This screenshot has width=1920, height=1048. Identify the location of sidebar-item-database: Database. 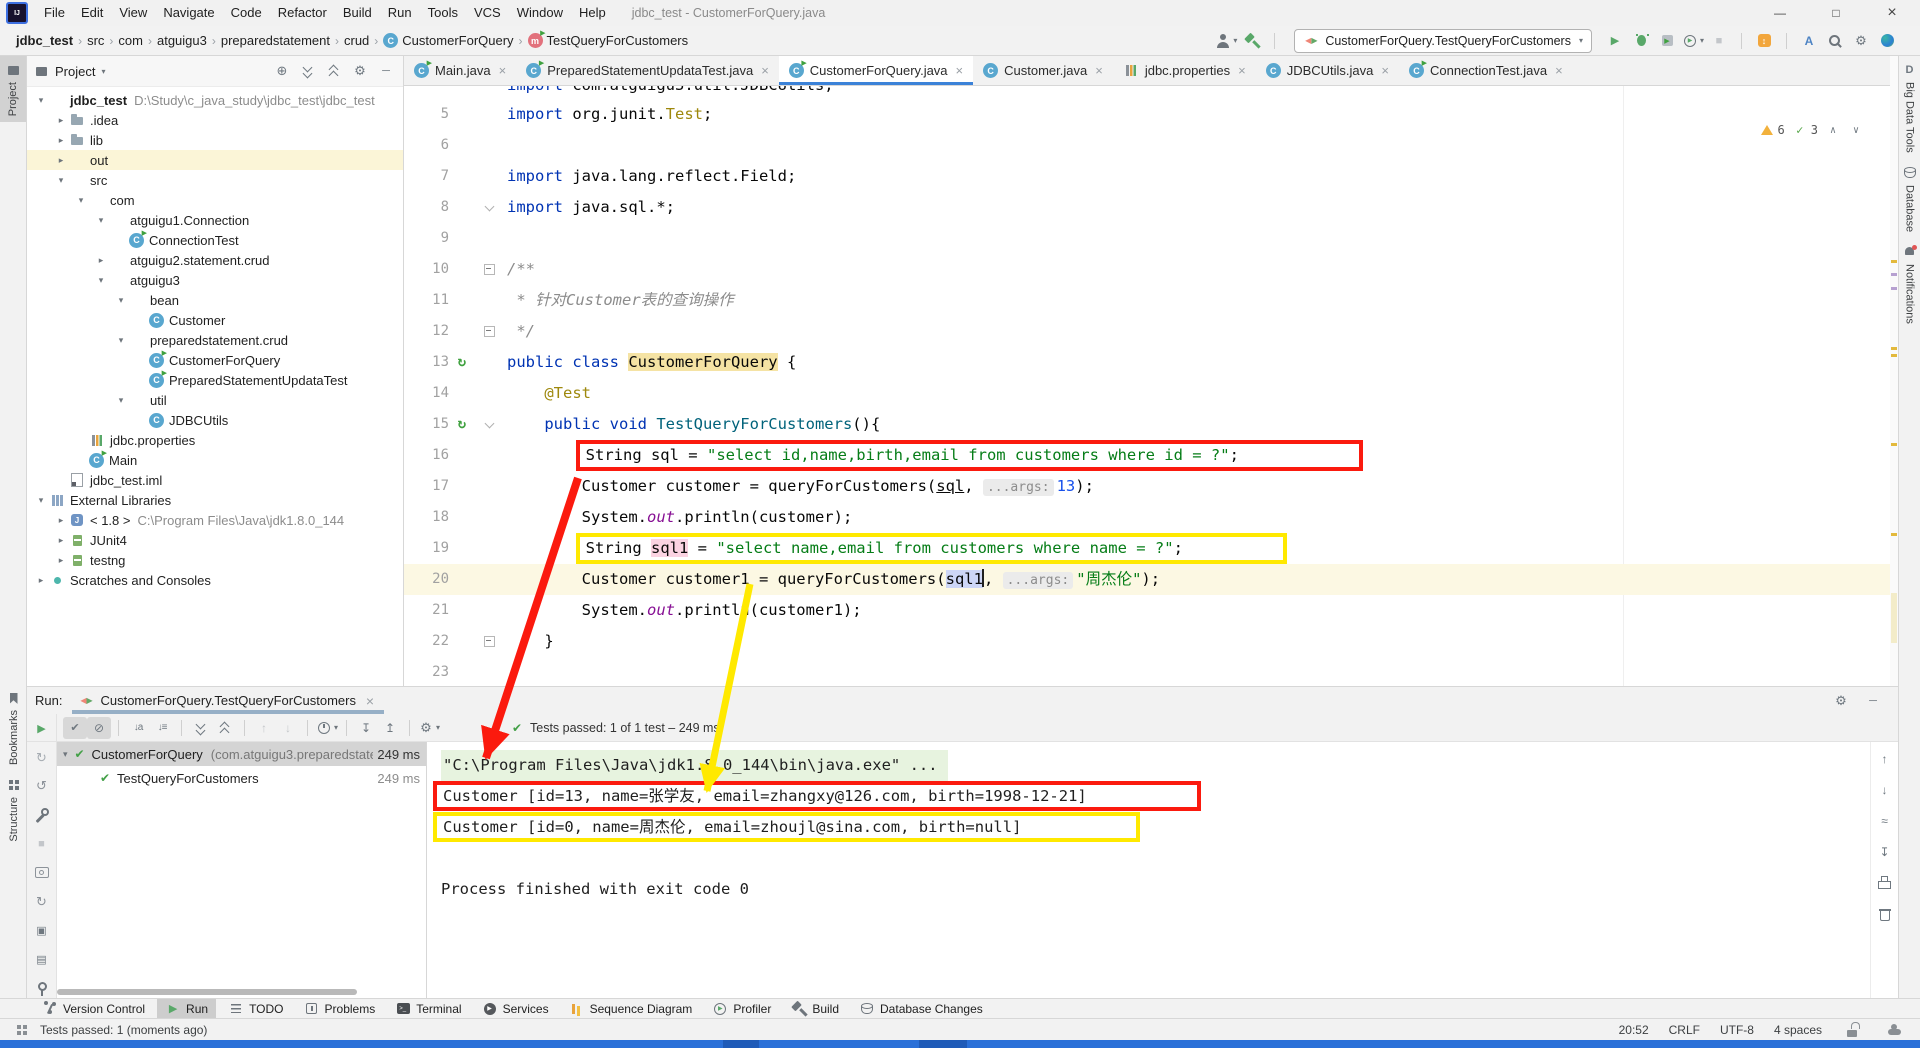
(1909, 198).